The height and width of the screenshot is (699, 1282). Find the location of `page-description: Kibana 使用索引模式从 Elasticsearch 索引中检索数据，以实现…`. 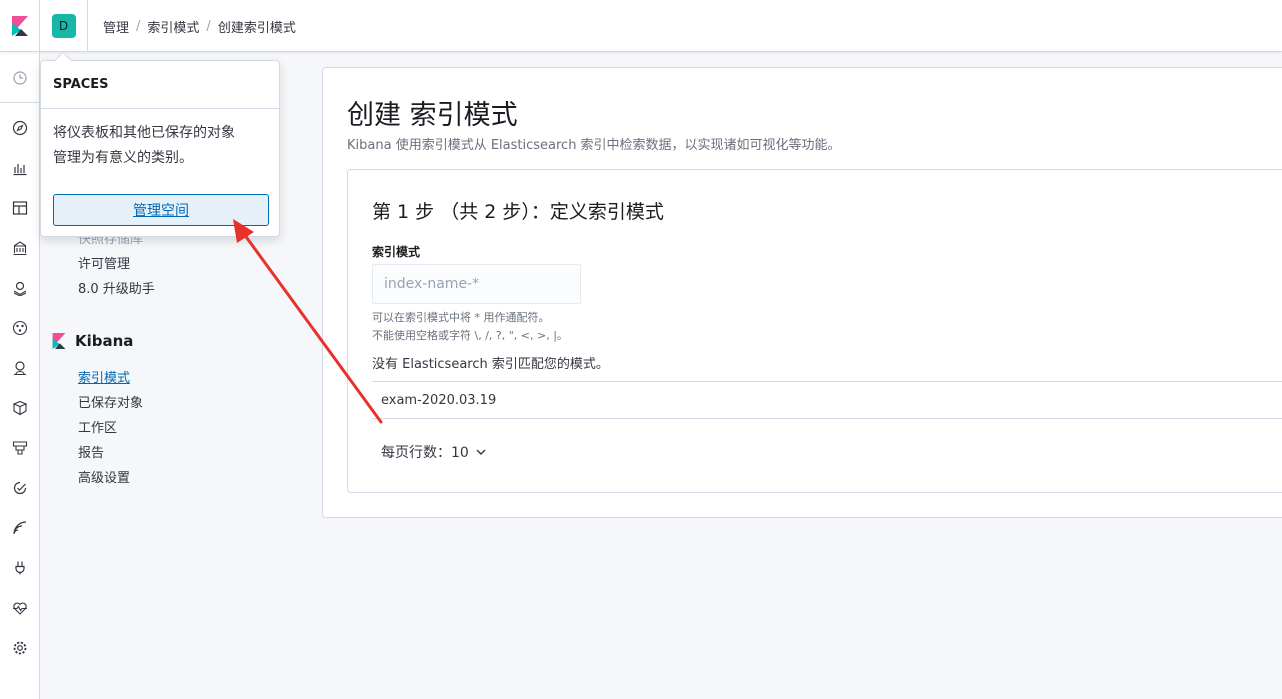

page-description: Kibana 使用索引模式从 Elasticsearch 索引中检索数据，以实现… is located at coordinates (594, 145).